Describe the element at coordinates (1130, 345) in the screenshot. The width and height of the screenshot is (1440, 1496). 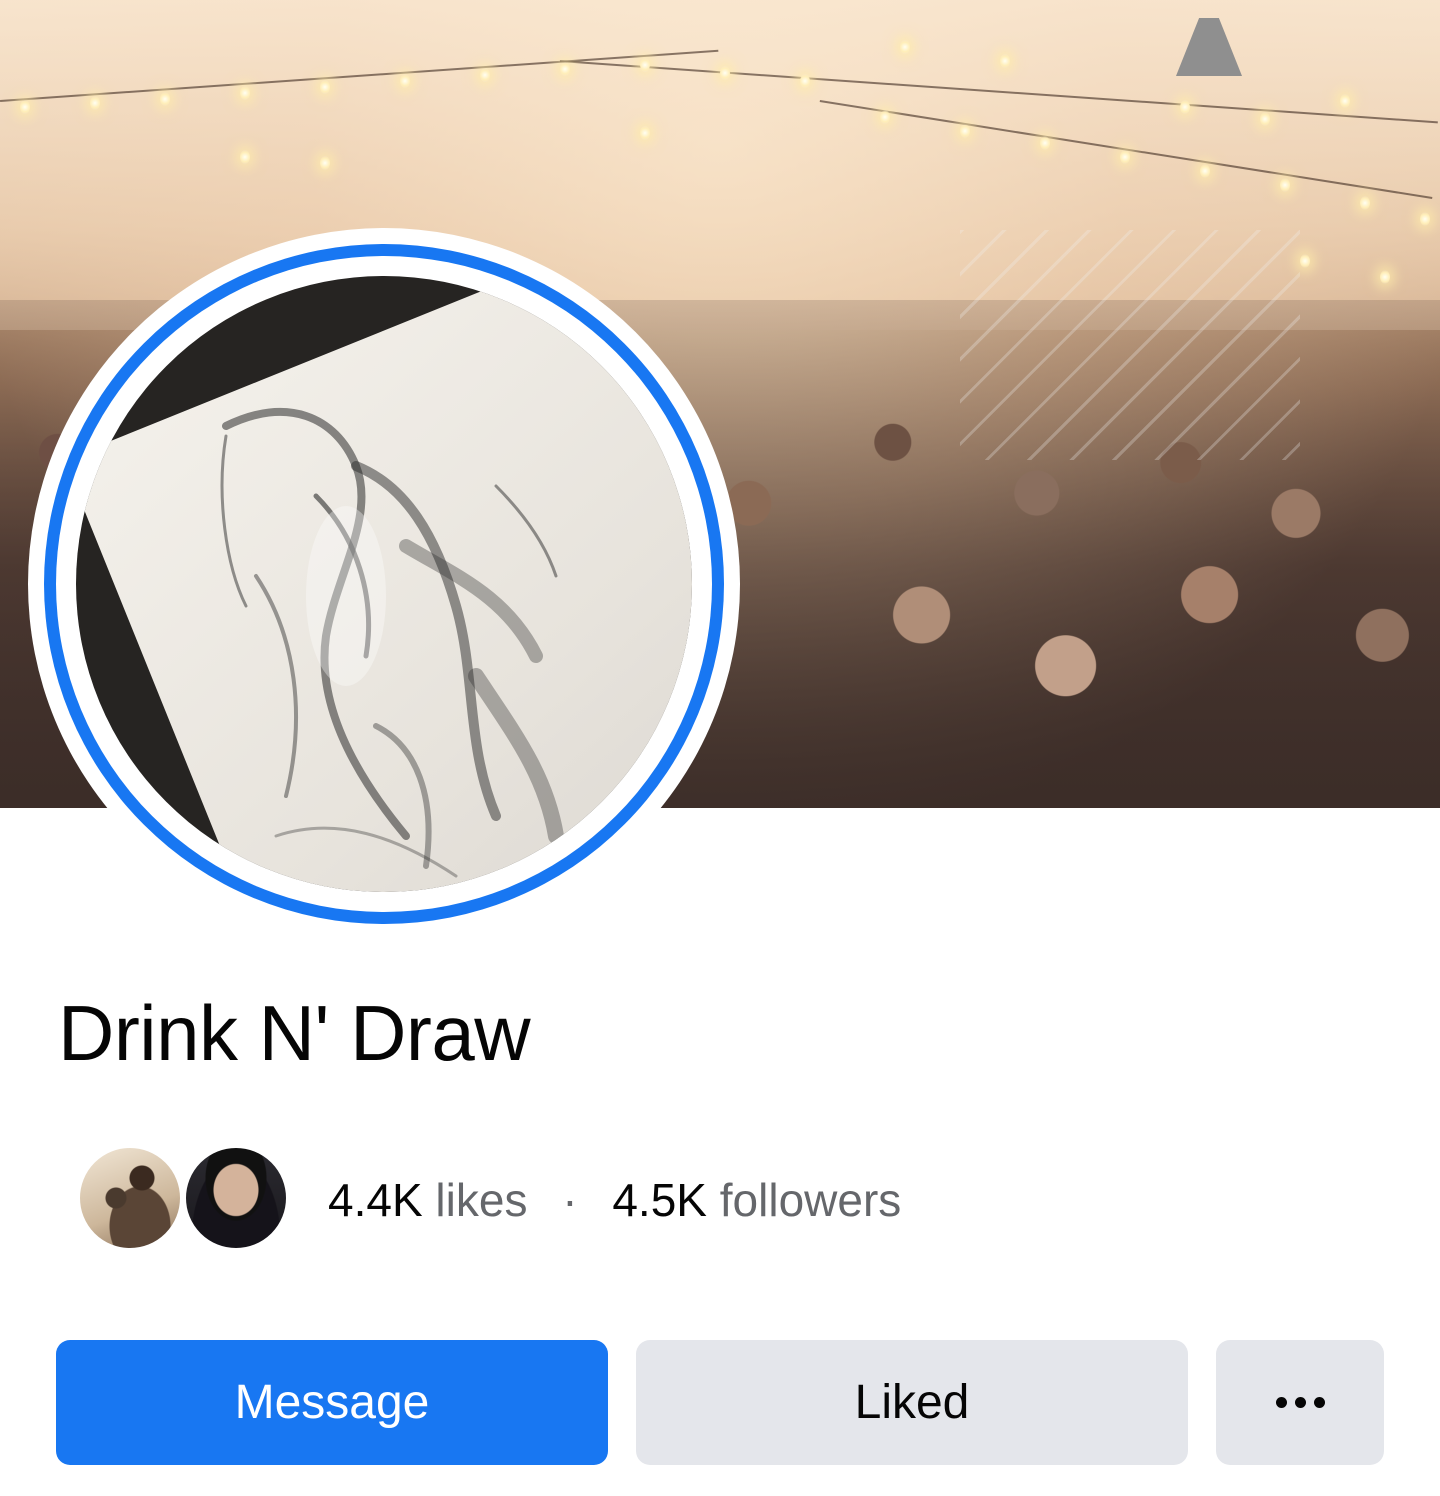
I see `cover-staircase` at that location.